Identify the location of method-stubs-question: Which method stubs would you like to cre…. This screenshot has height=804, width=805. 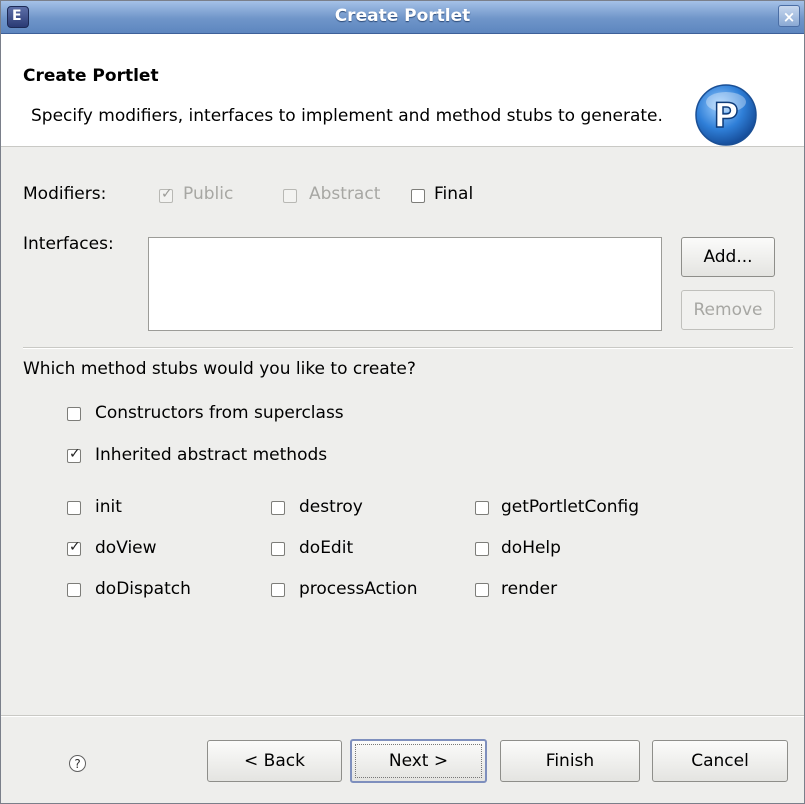
(219, 369).